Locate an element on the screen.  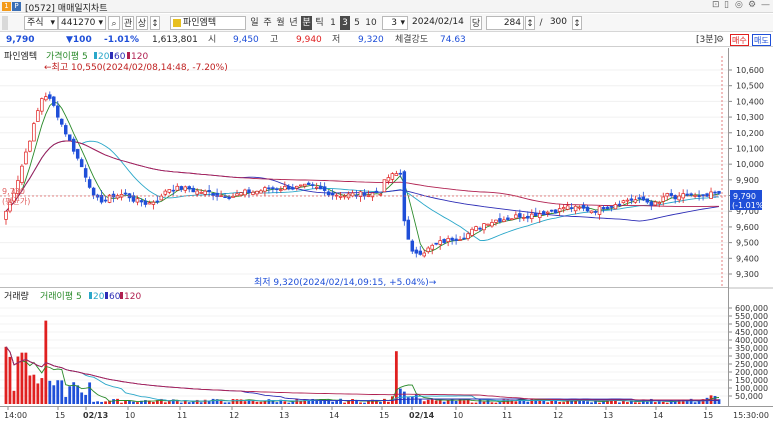
total-stepper-icon: ↕ is located at coordinates (577, 23).